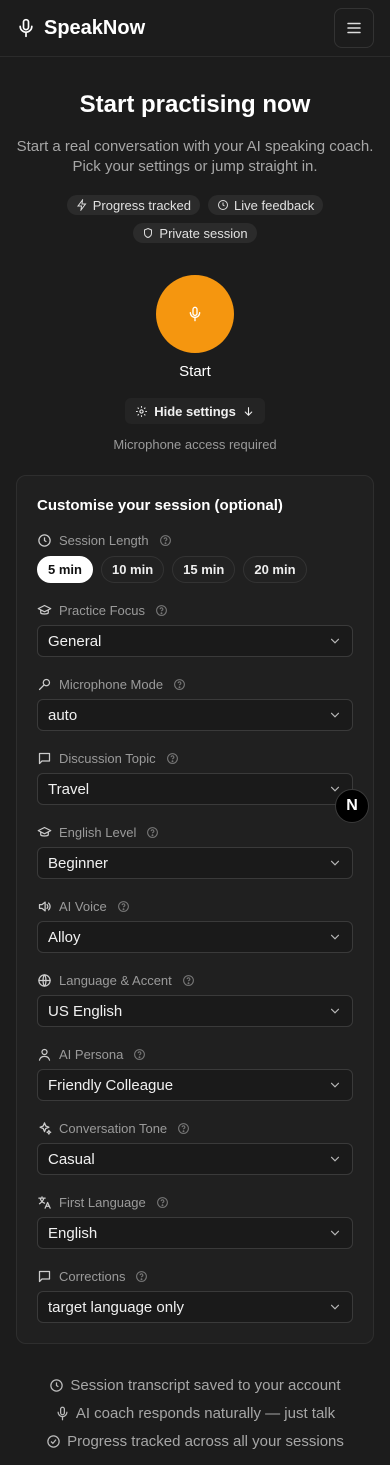 The image size is (390, 1465). Describe the element at coordinates (113, 1128) in the screenshot. I see `field-label: Conversation Tone` at that location.